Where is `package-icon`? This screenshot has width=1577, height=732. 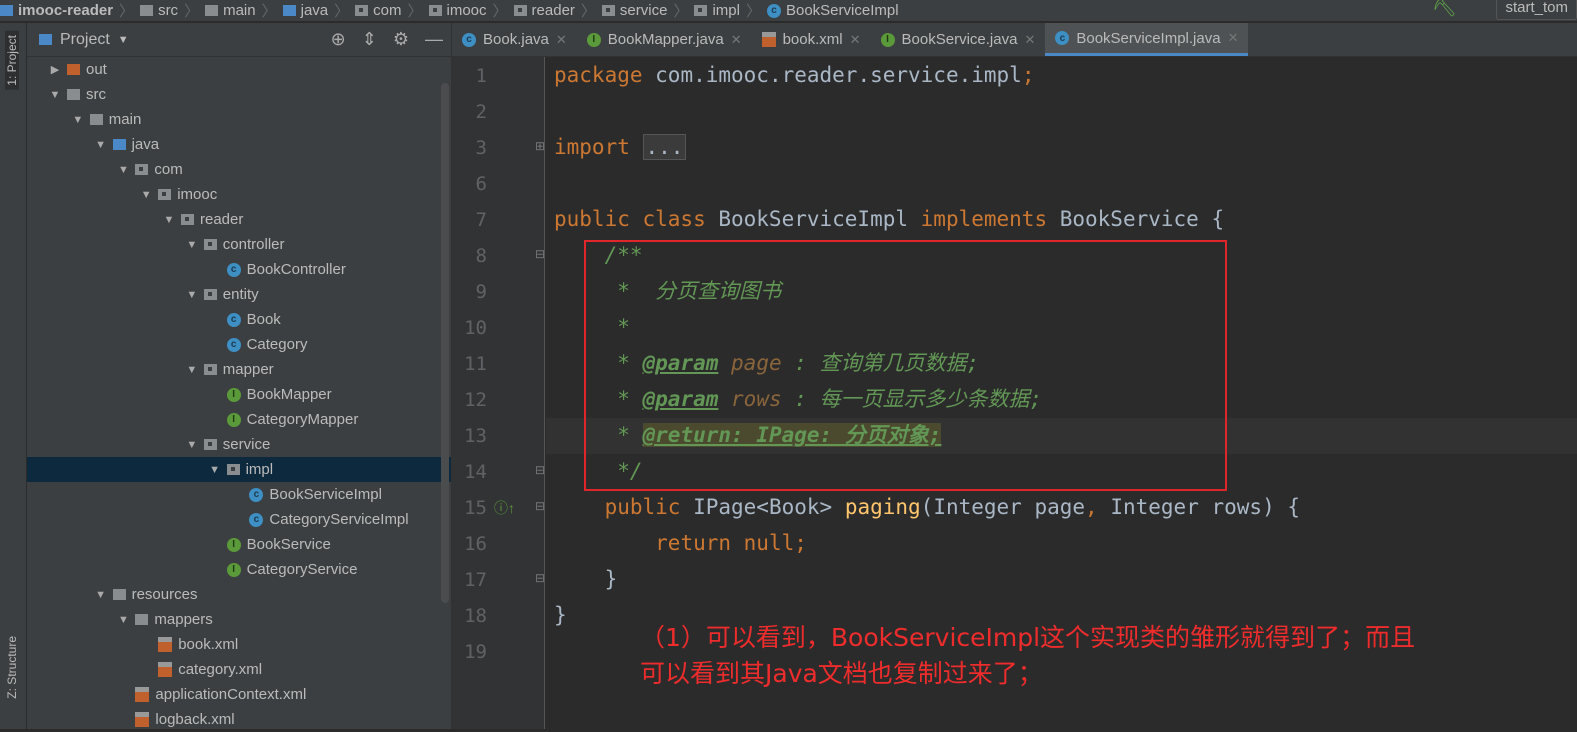
package-icon is located at coordinates (187, 219).